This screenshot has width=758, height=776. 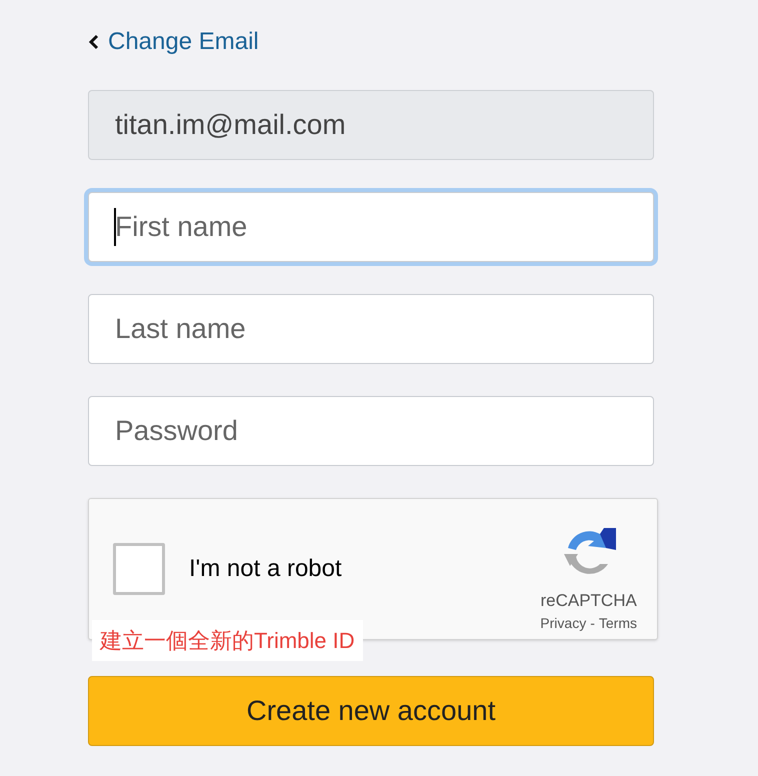 I want to click on input-field: Password, so click(x=371, y=431).